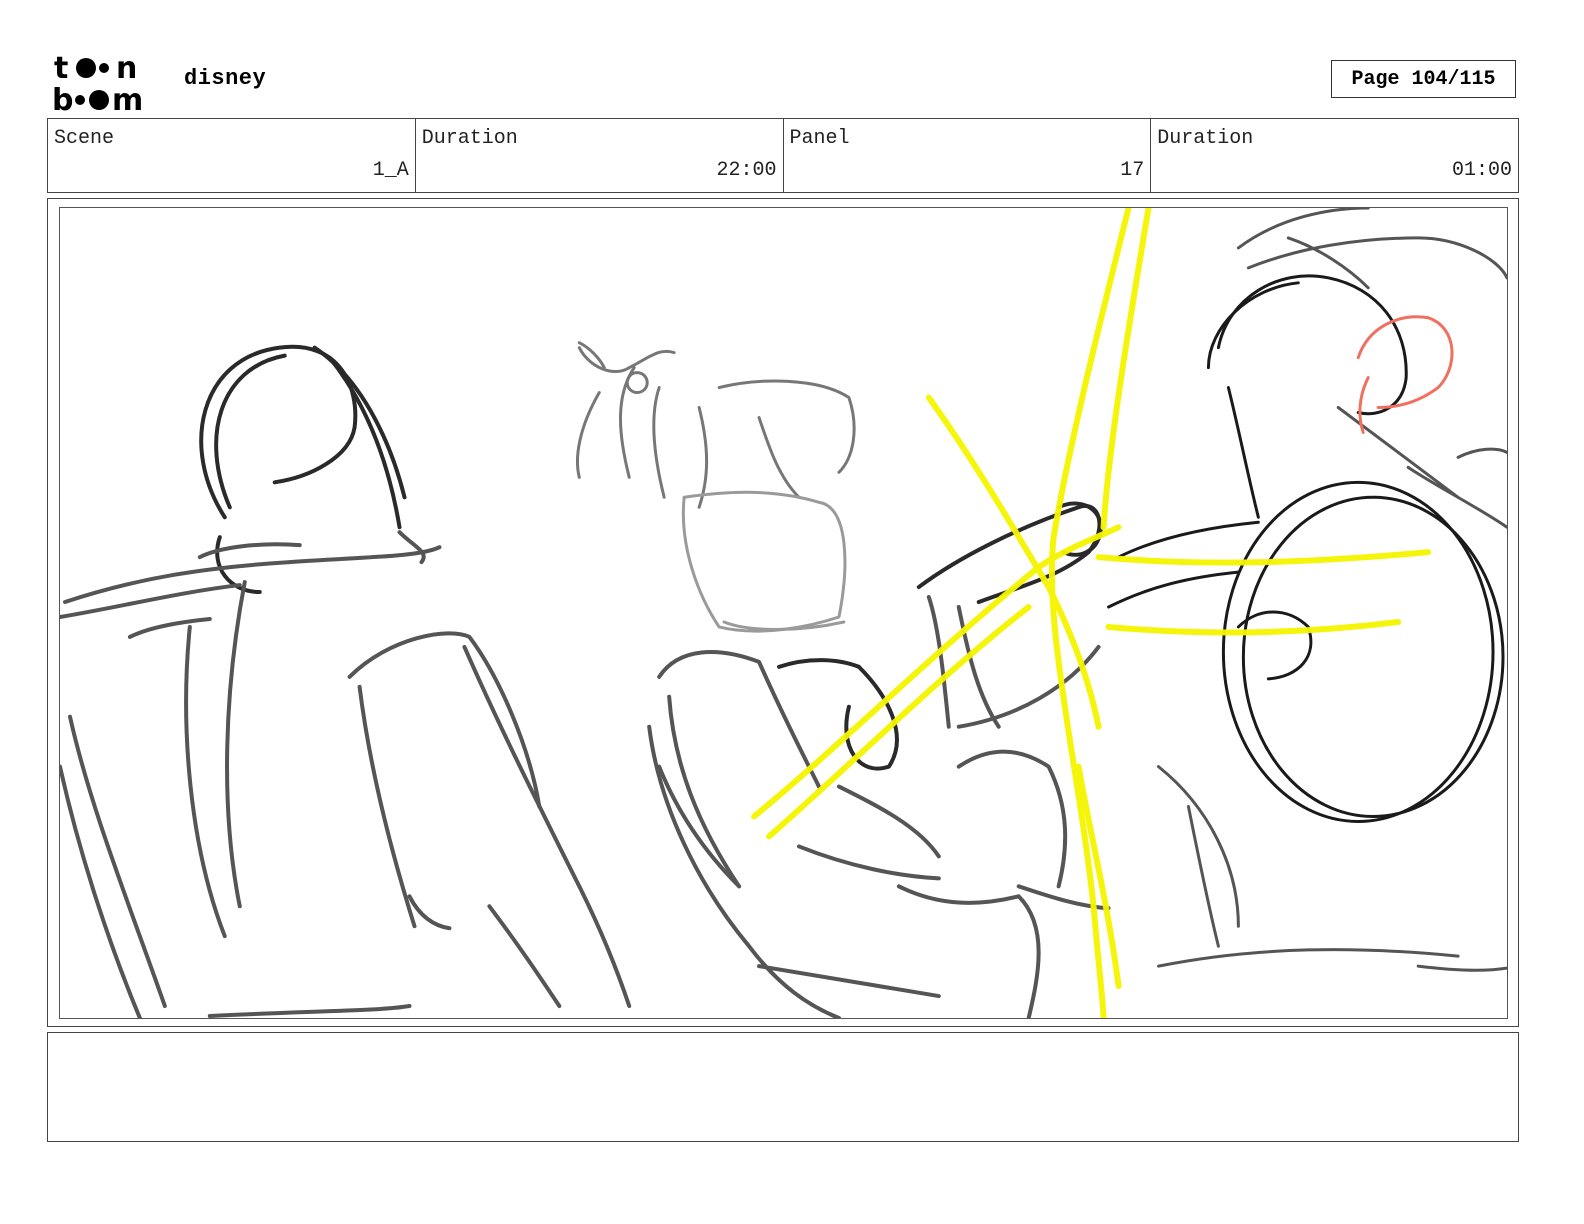 This screenshot has height=1224, width=1584. What do you see at coordinates (746, 170) in the screenshot?
I see `scene-duration-value: 22:00` at bounding box center [746, 170].